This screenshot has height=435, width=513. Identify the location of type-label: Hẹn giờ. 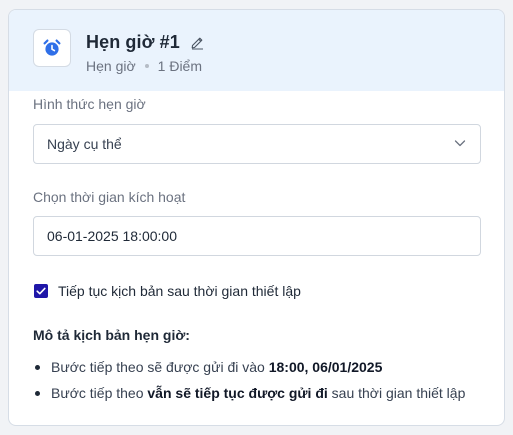
(111, 66).